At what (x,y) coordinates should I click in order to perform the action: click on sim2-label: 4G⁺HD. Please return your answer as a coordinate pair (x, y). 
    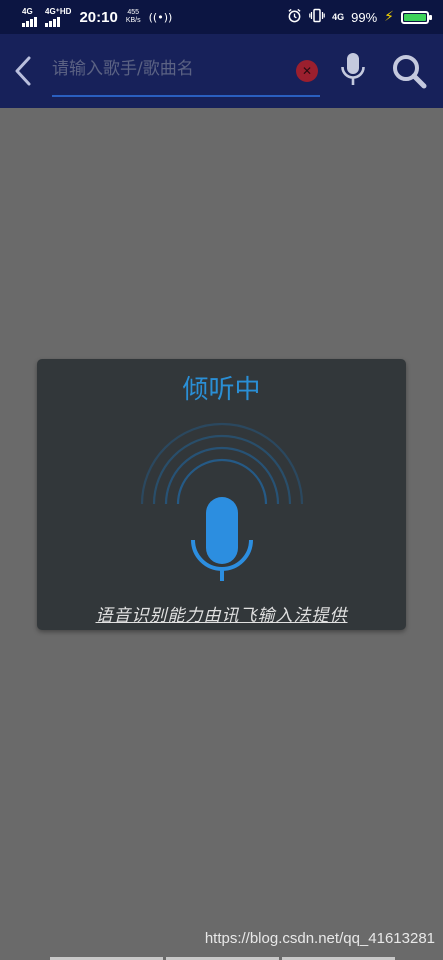
    Looking at the image, I should click on (58, 11).